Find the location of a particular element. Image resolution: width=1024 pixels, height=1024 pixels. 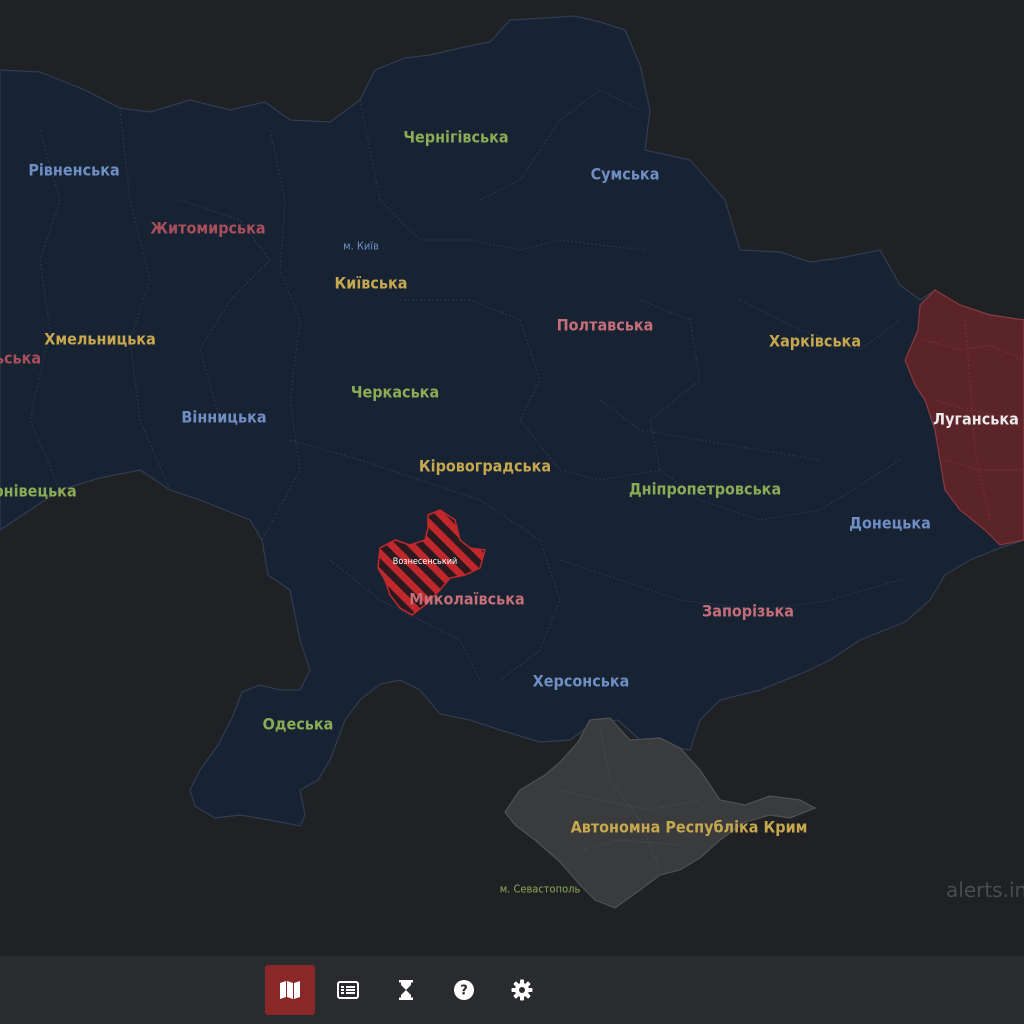

history-button is located at coordinates (406, 990).